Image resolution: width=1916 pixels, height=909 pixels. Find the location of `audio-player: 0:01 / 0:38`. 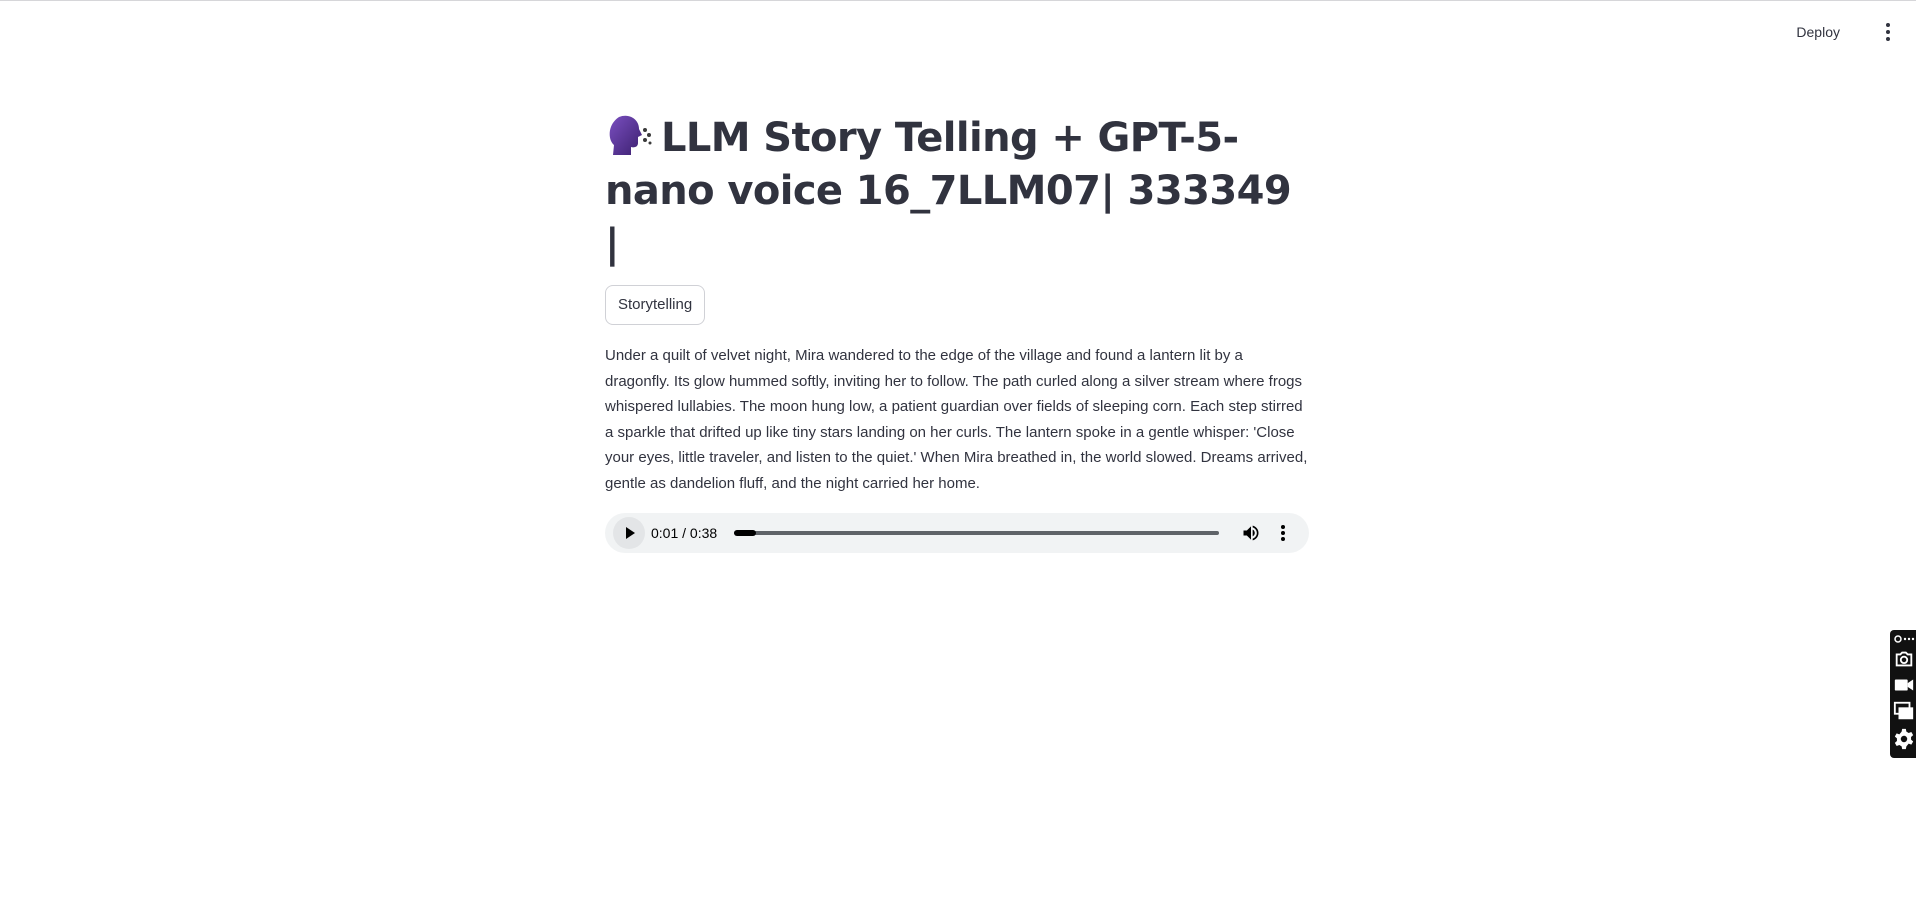

audio-player: 0:01 / 0:38 is located at coordinates (957, 532).